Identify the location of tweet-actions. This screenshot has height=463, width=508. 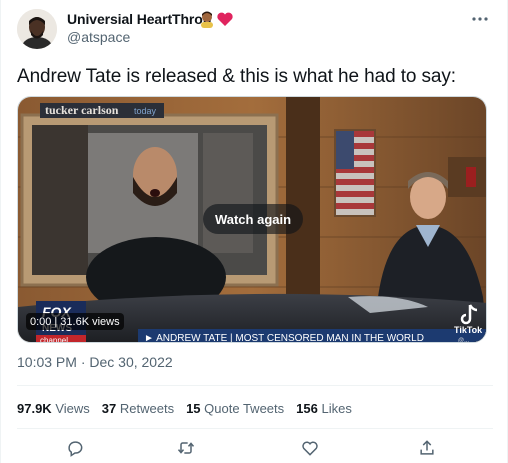
(254, 449).